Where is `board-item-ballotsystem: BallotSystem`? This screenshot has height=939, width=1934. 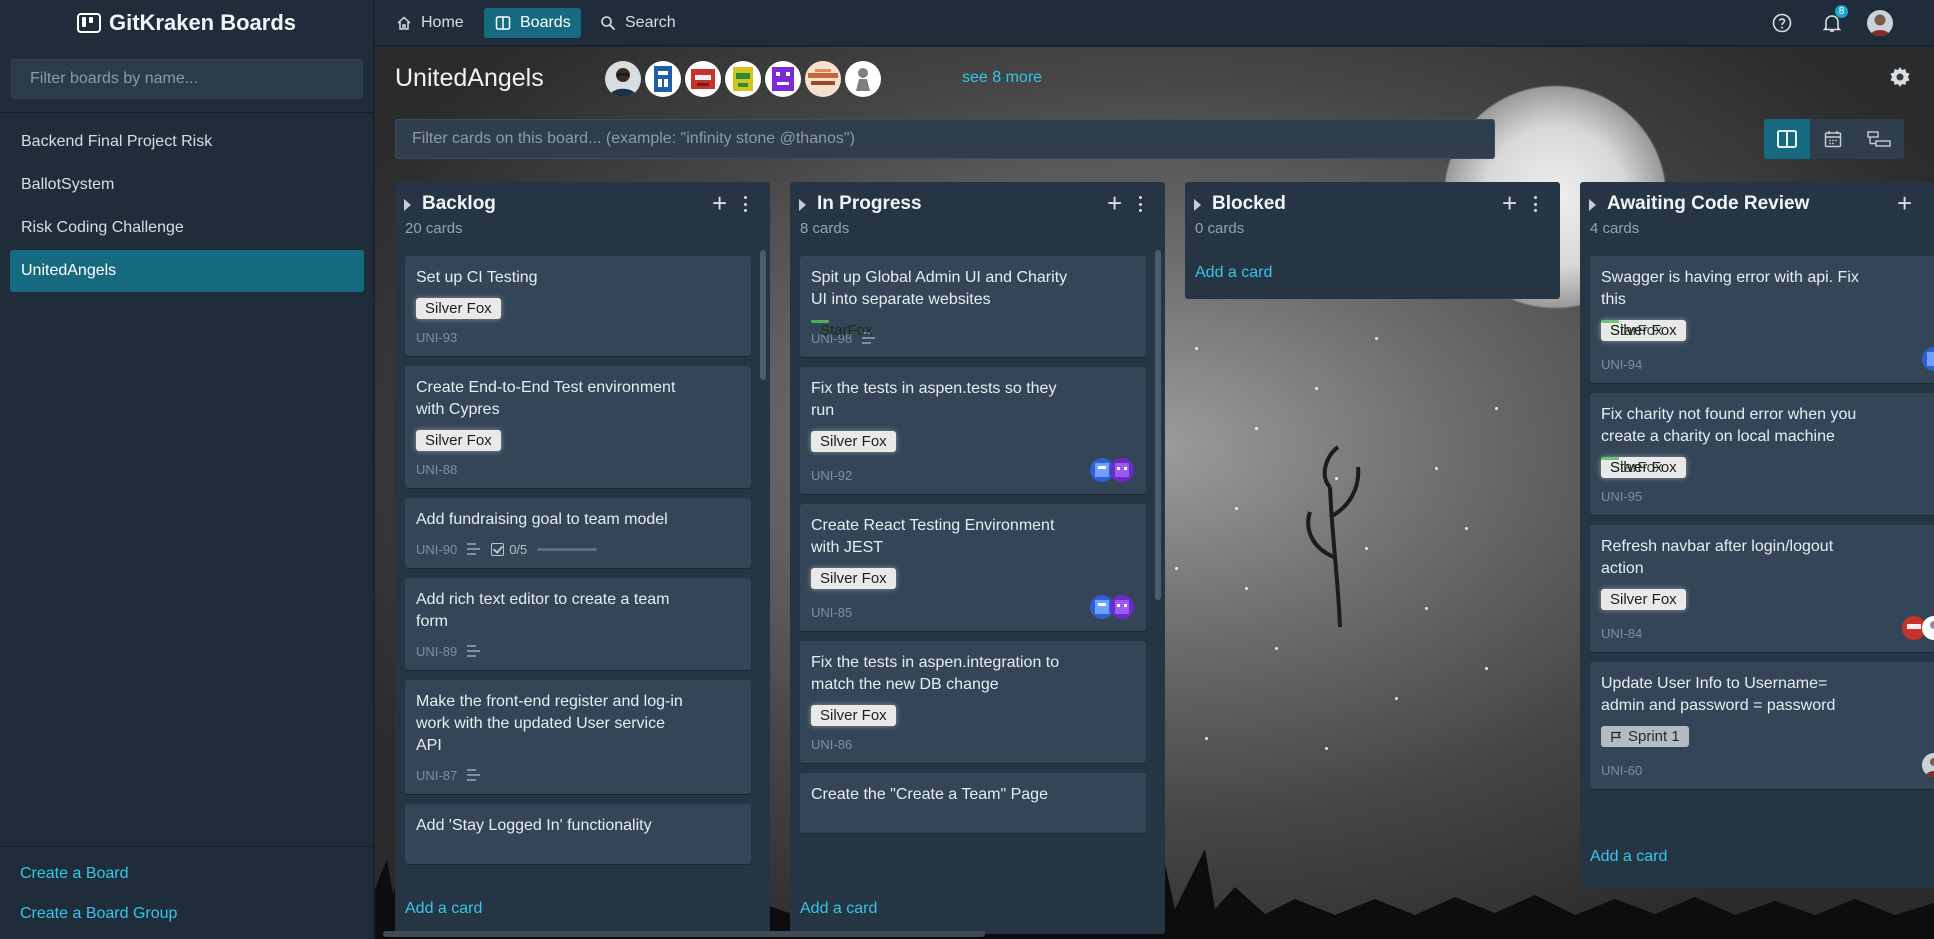 board-item-ballotsystem: BallotSystem is located at coordinates (187, 185).